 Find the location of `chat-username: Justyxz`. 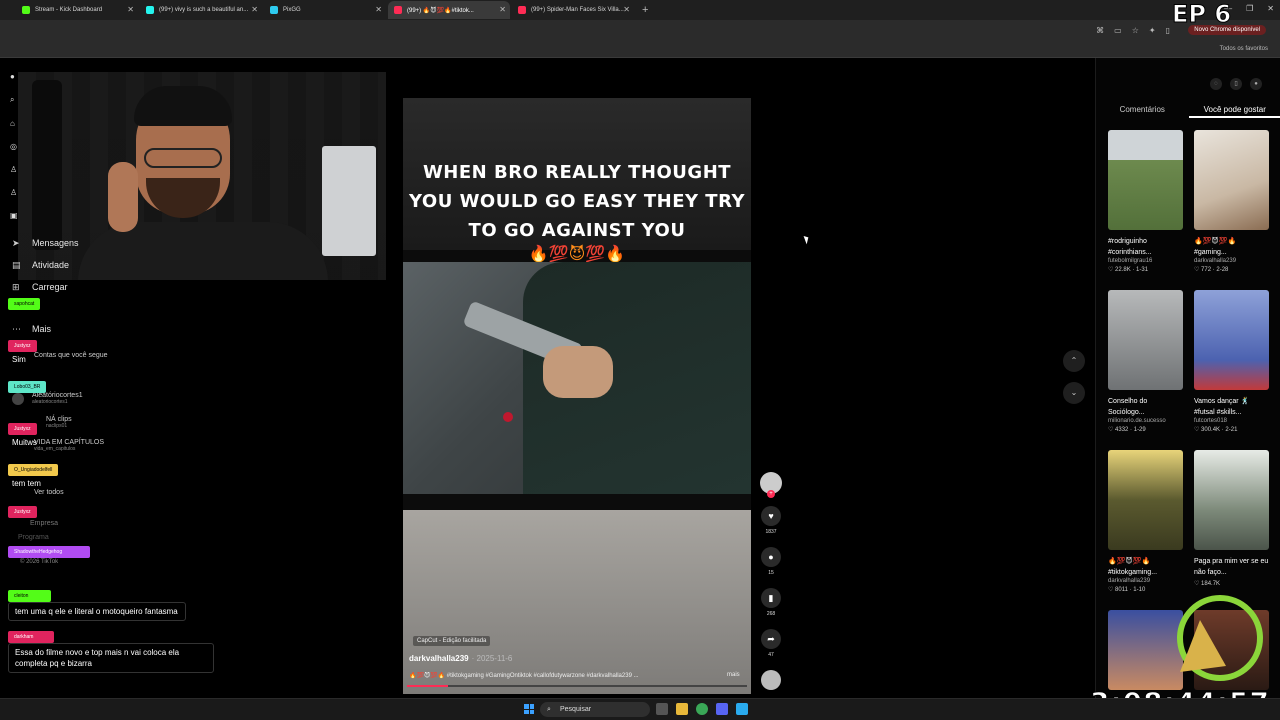

chat-username: Justyxz is located at coordinates (22, 346).